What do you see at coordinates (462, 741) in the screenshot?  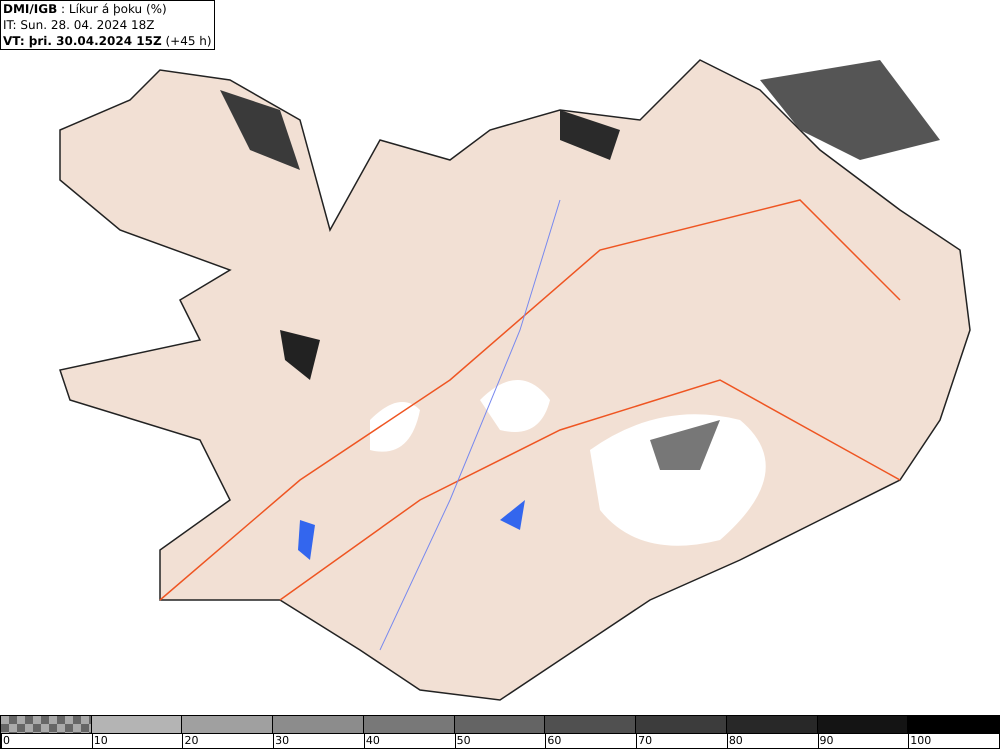 I see `legend-tick-label: 50` at bounding box center [462, 741].